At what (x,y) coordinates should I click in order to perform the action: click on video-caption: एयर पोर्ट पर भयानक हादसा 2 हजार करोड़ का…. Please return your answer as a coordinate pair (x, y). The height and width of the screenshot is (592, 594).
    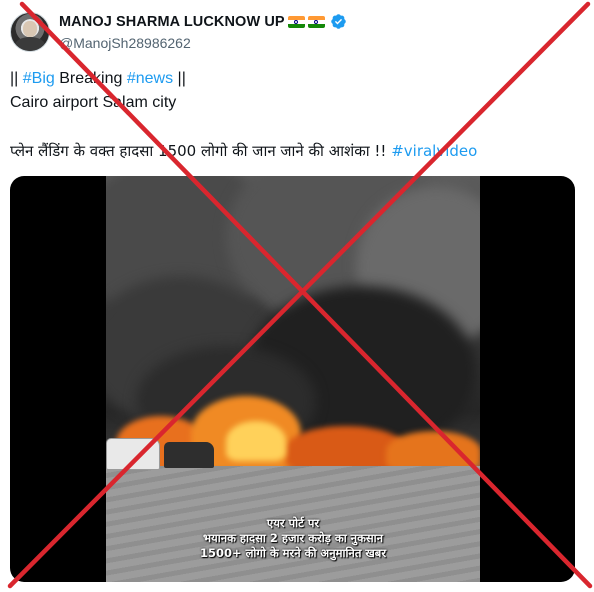
    Looking at the image, I should click on (293, 538).